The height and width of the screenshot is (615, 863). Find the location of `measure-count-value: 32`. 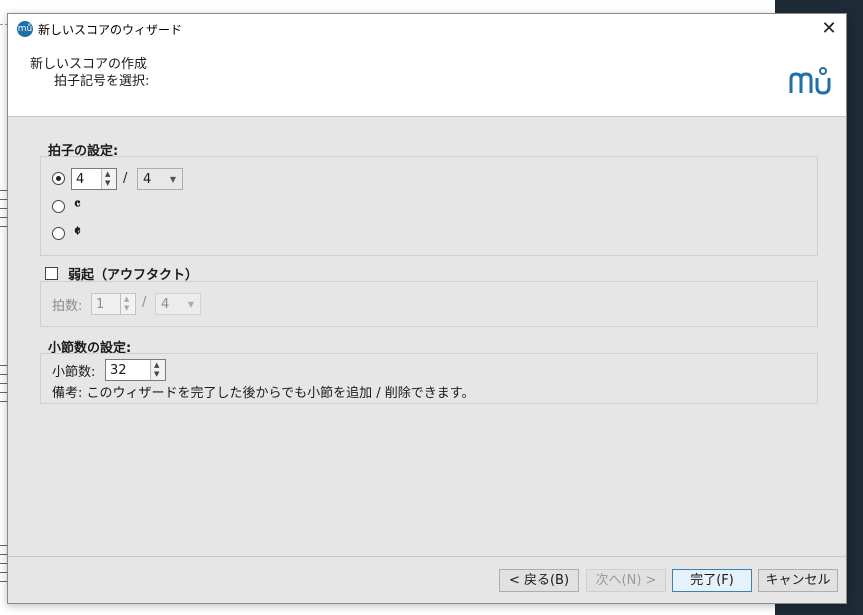

measure-count-value: 32 is located at coordinates (118, 370).